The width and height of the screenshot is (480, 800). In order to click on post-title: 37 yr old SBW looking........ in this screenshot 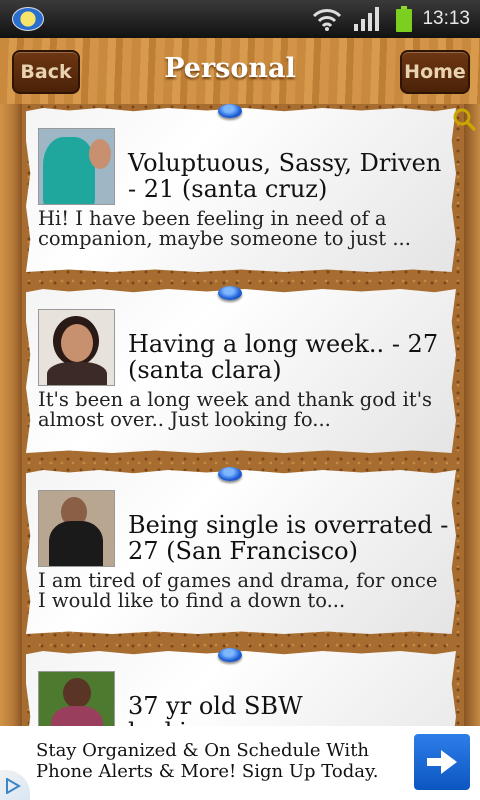, I will do `click(215, 709)`.